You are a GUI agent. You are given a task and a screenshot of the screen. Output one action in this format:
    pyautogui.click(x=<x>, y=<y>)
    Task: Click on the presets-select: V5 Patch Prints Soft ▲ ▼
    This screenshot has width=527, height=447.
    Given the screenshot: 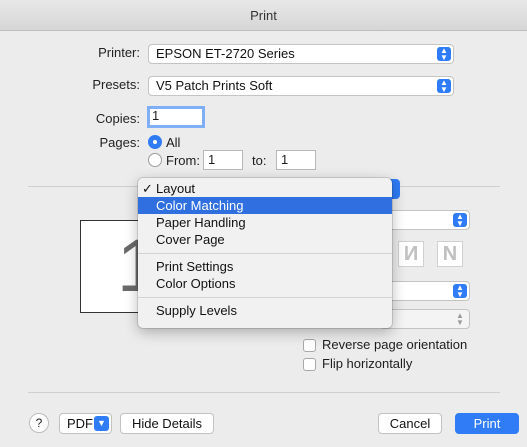 What is the action you would take?
    pyautogui.click(x=301, y=86)
    